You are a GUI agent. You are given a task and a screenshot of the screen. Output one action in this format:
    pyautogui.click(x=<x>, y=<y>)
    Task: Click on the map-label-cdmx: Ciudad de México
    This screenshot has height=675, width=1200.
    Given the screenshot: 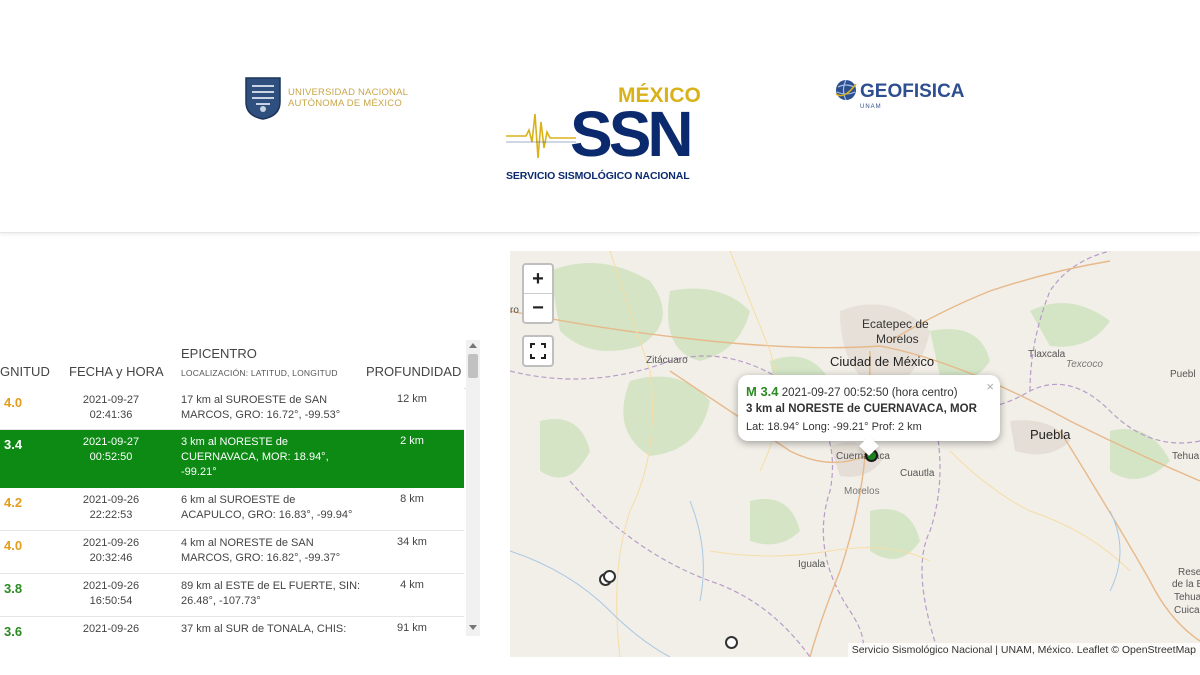 What is the action you would take?
    pyautogui.click(x=882, y=361)
    